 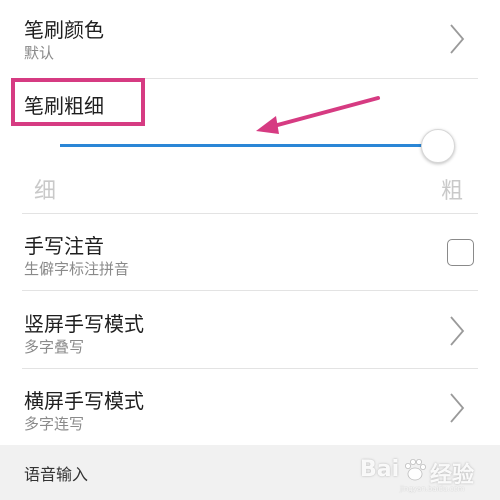 What do you see at coordinates (56, 474) in the screenshot?
I see `voice-input-section-title: 语音输入` at bounding box center [56, 474].